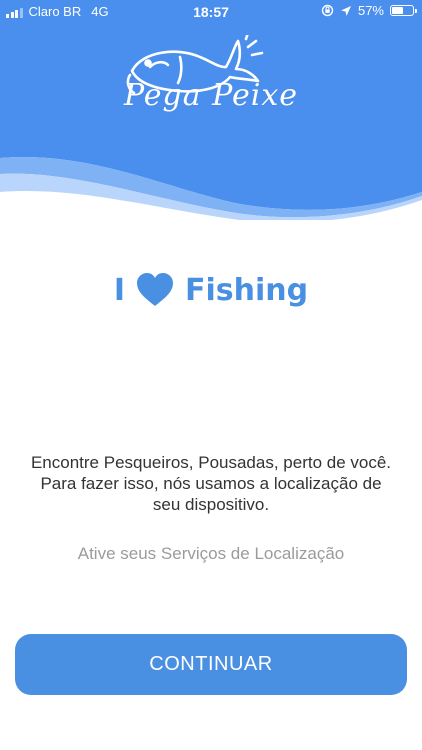 This screenshot has height=750, width=422. Describe the element at coordinates (211, 12) in the screenshot. I see `status-bar: Claro BR 4G 18:57 57%` at that location.